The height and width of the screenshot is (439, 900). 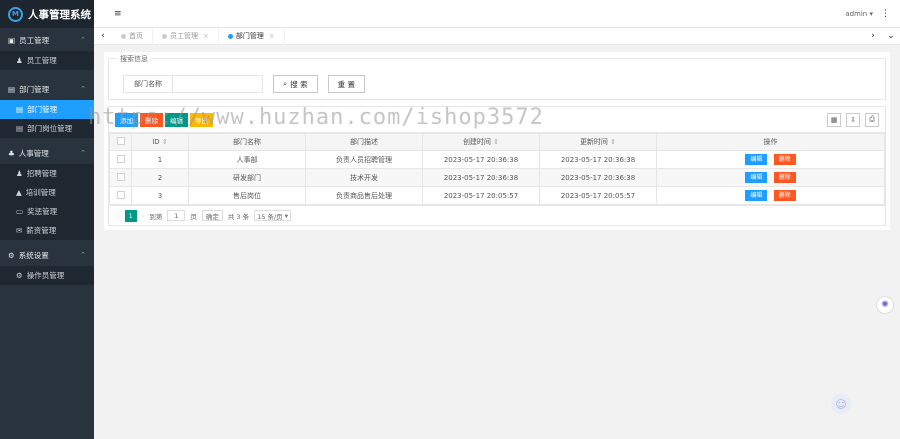 I want to click on cell-id: 3, so click(x=160, y=195).